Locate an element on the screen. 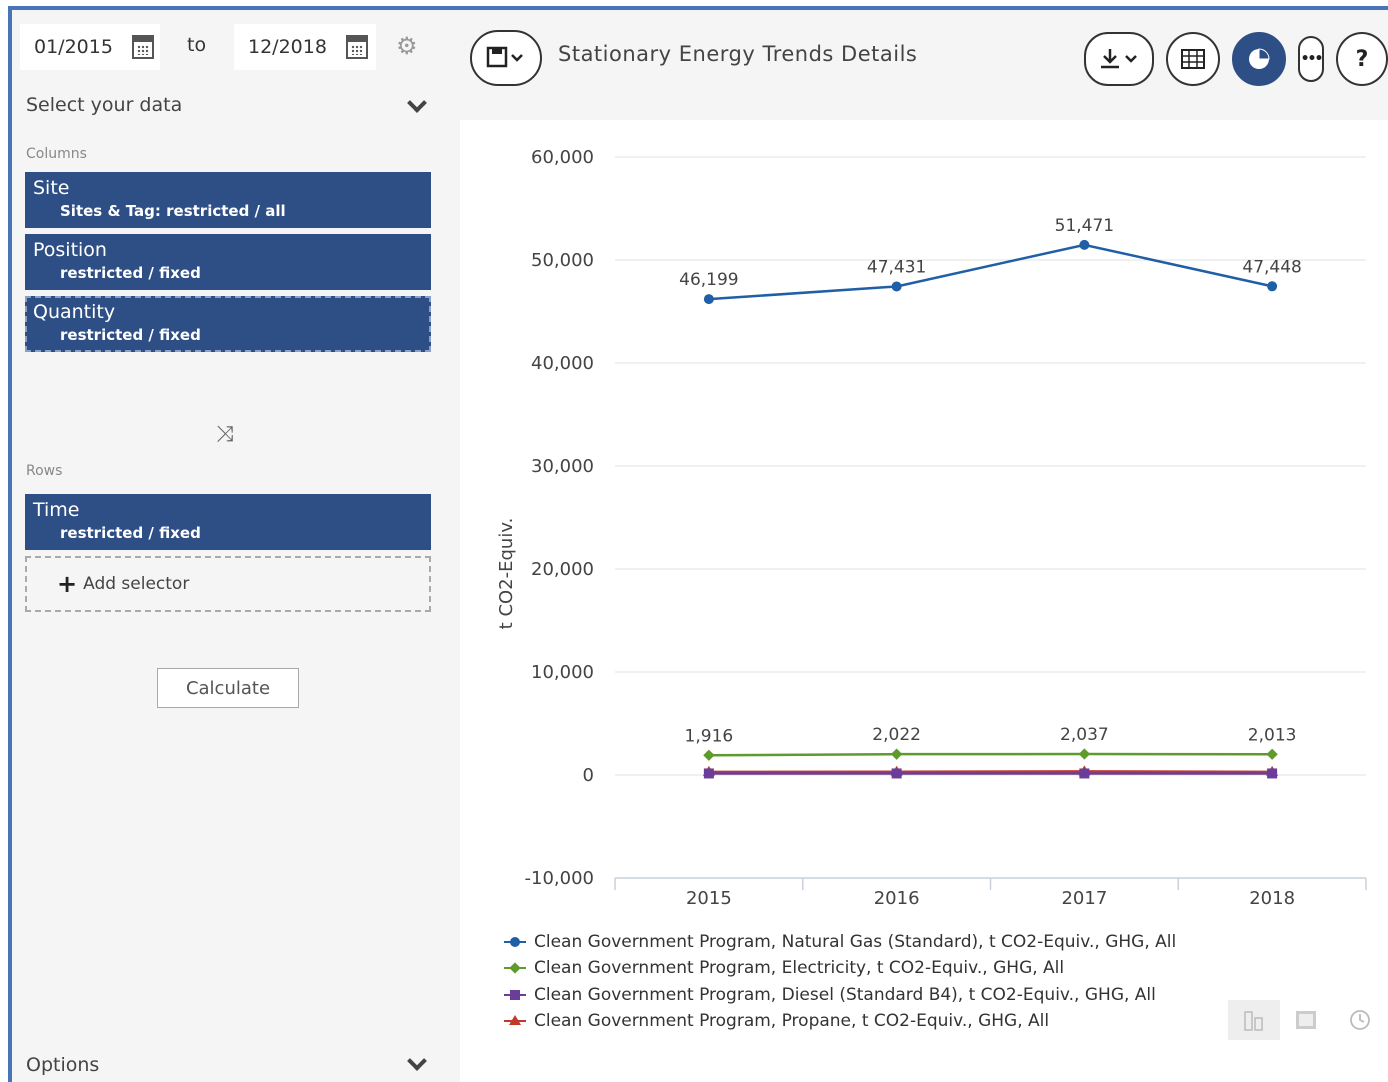  date-range-to-label: to is located at coordinates (197, 45).